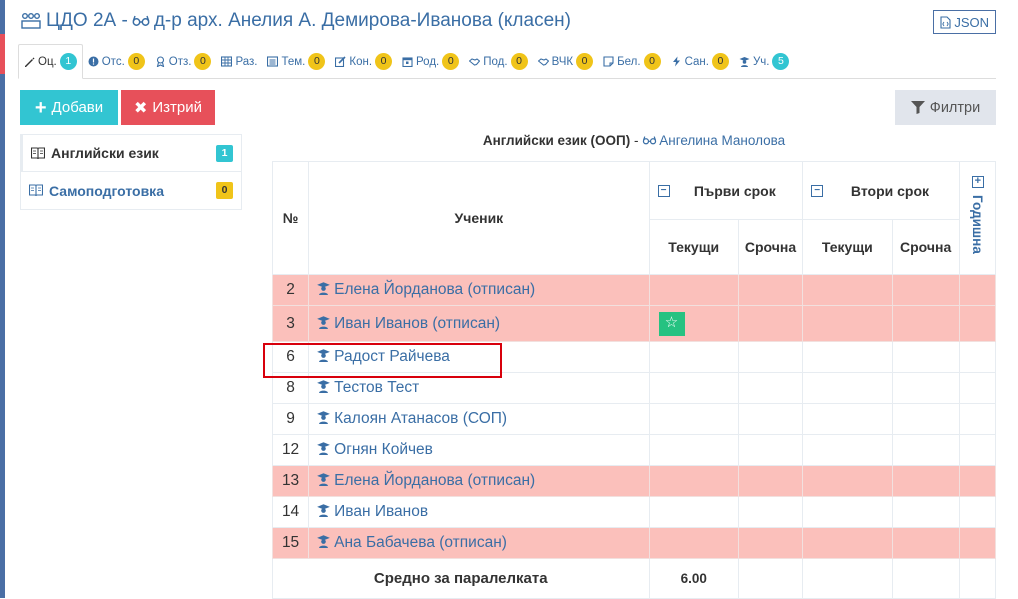  I want to click on tab-4: Раз., so click(239, 61).